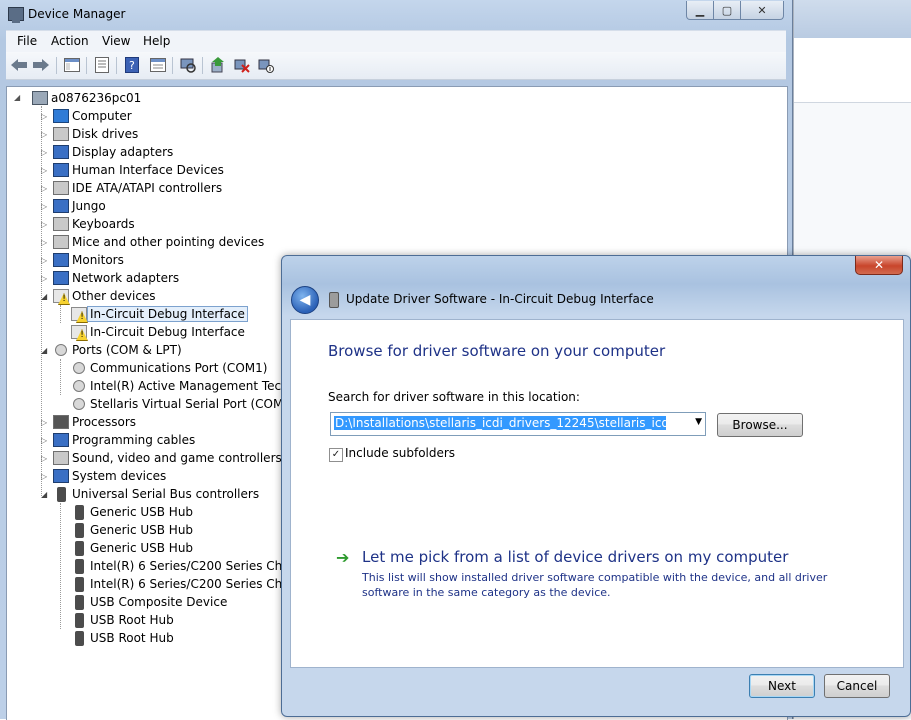 This screenshot has width=911, height=720. What do you see at coordinates (266, 65) in the screenshot?
I see `disable-device-button` at bounding box center [266, 65].